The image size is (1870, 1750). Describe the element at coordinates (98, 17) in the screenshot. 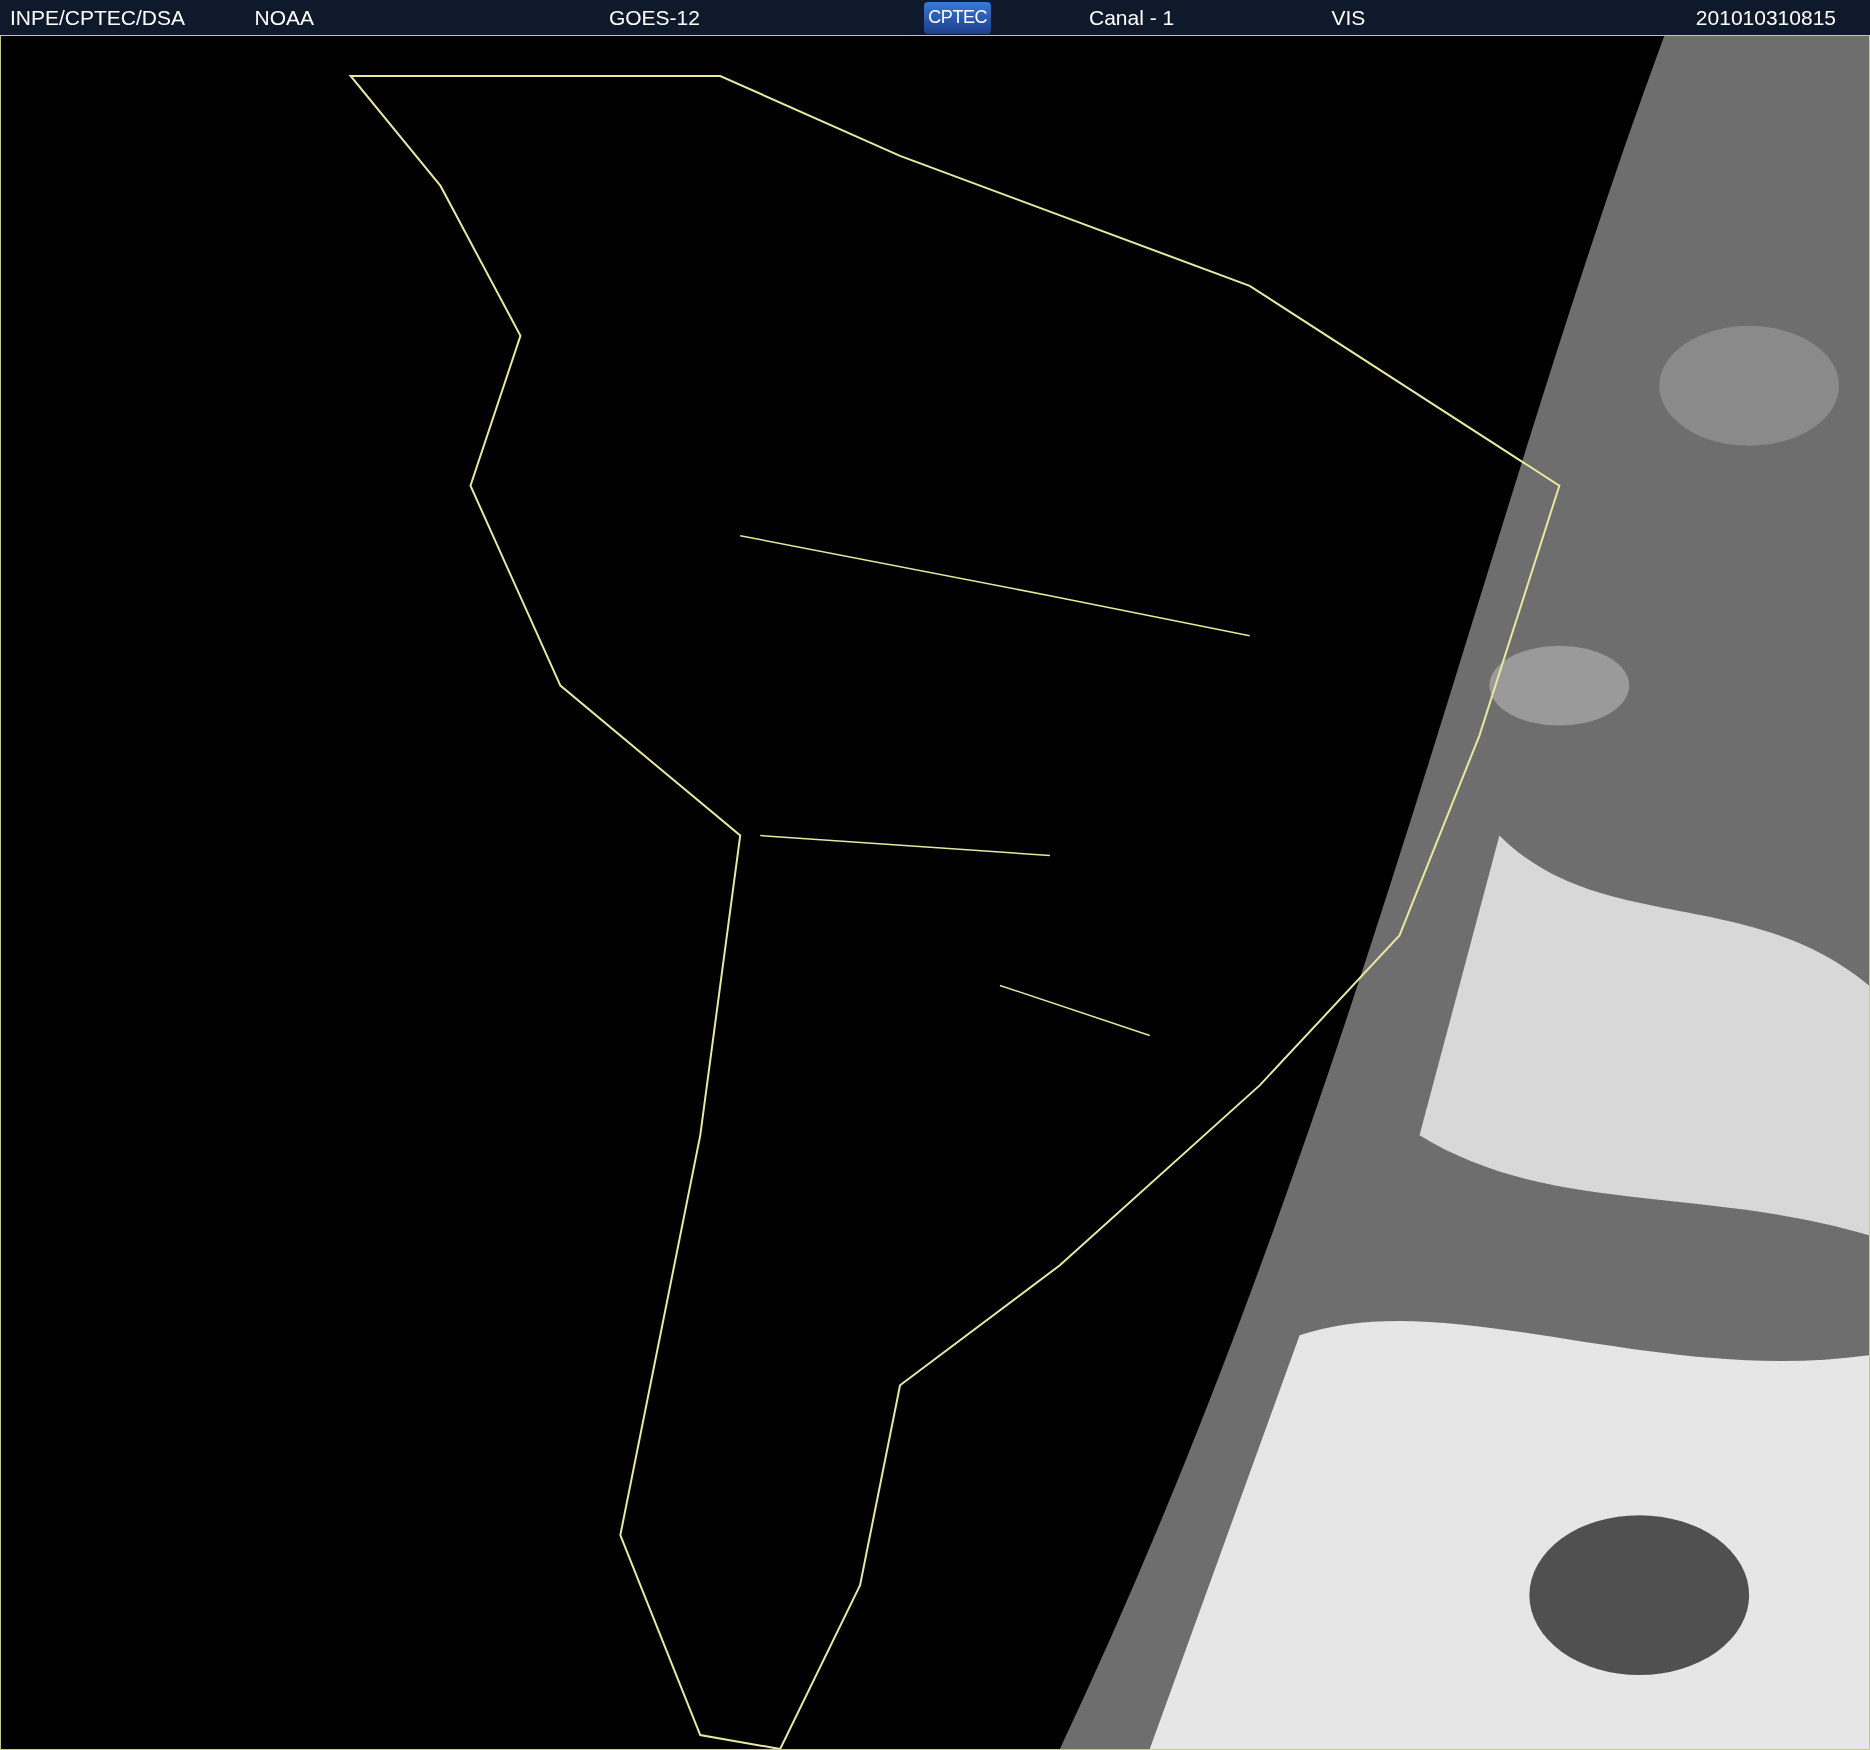

I see `header-label: INPE/CPTEC/DSA` at that location.